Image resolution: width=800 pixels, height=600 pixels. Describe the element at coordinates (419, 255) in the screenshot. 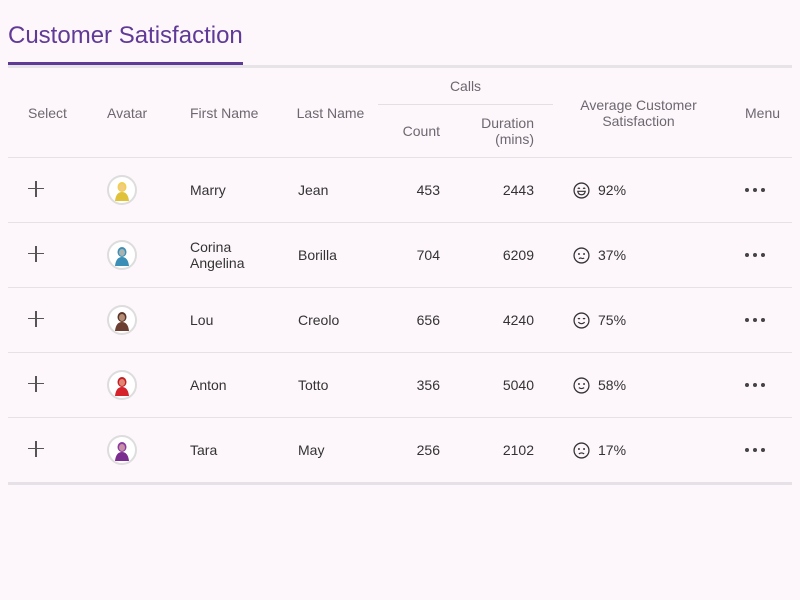

I see `count-cell: 704` at that location.